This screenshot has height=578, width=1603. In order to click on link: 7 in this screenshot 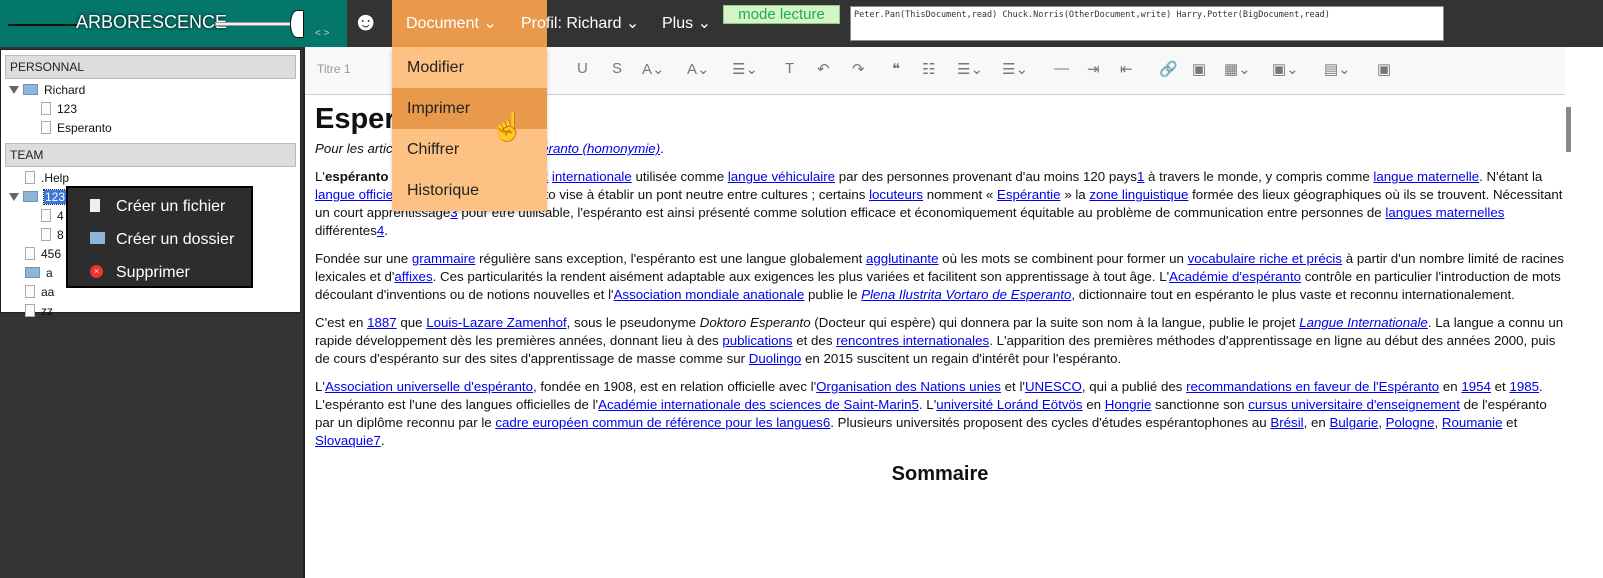, I will do `click(376, 440)`.